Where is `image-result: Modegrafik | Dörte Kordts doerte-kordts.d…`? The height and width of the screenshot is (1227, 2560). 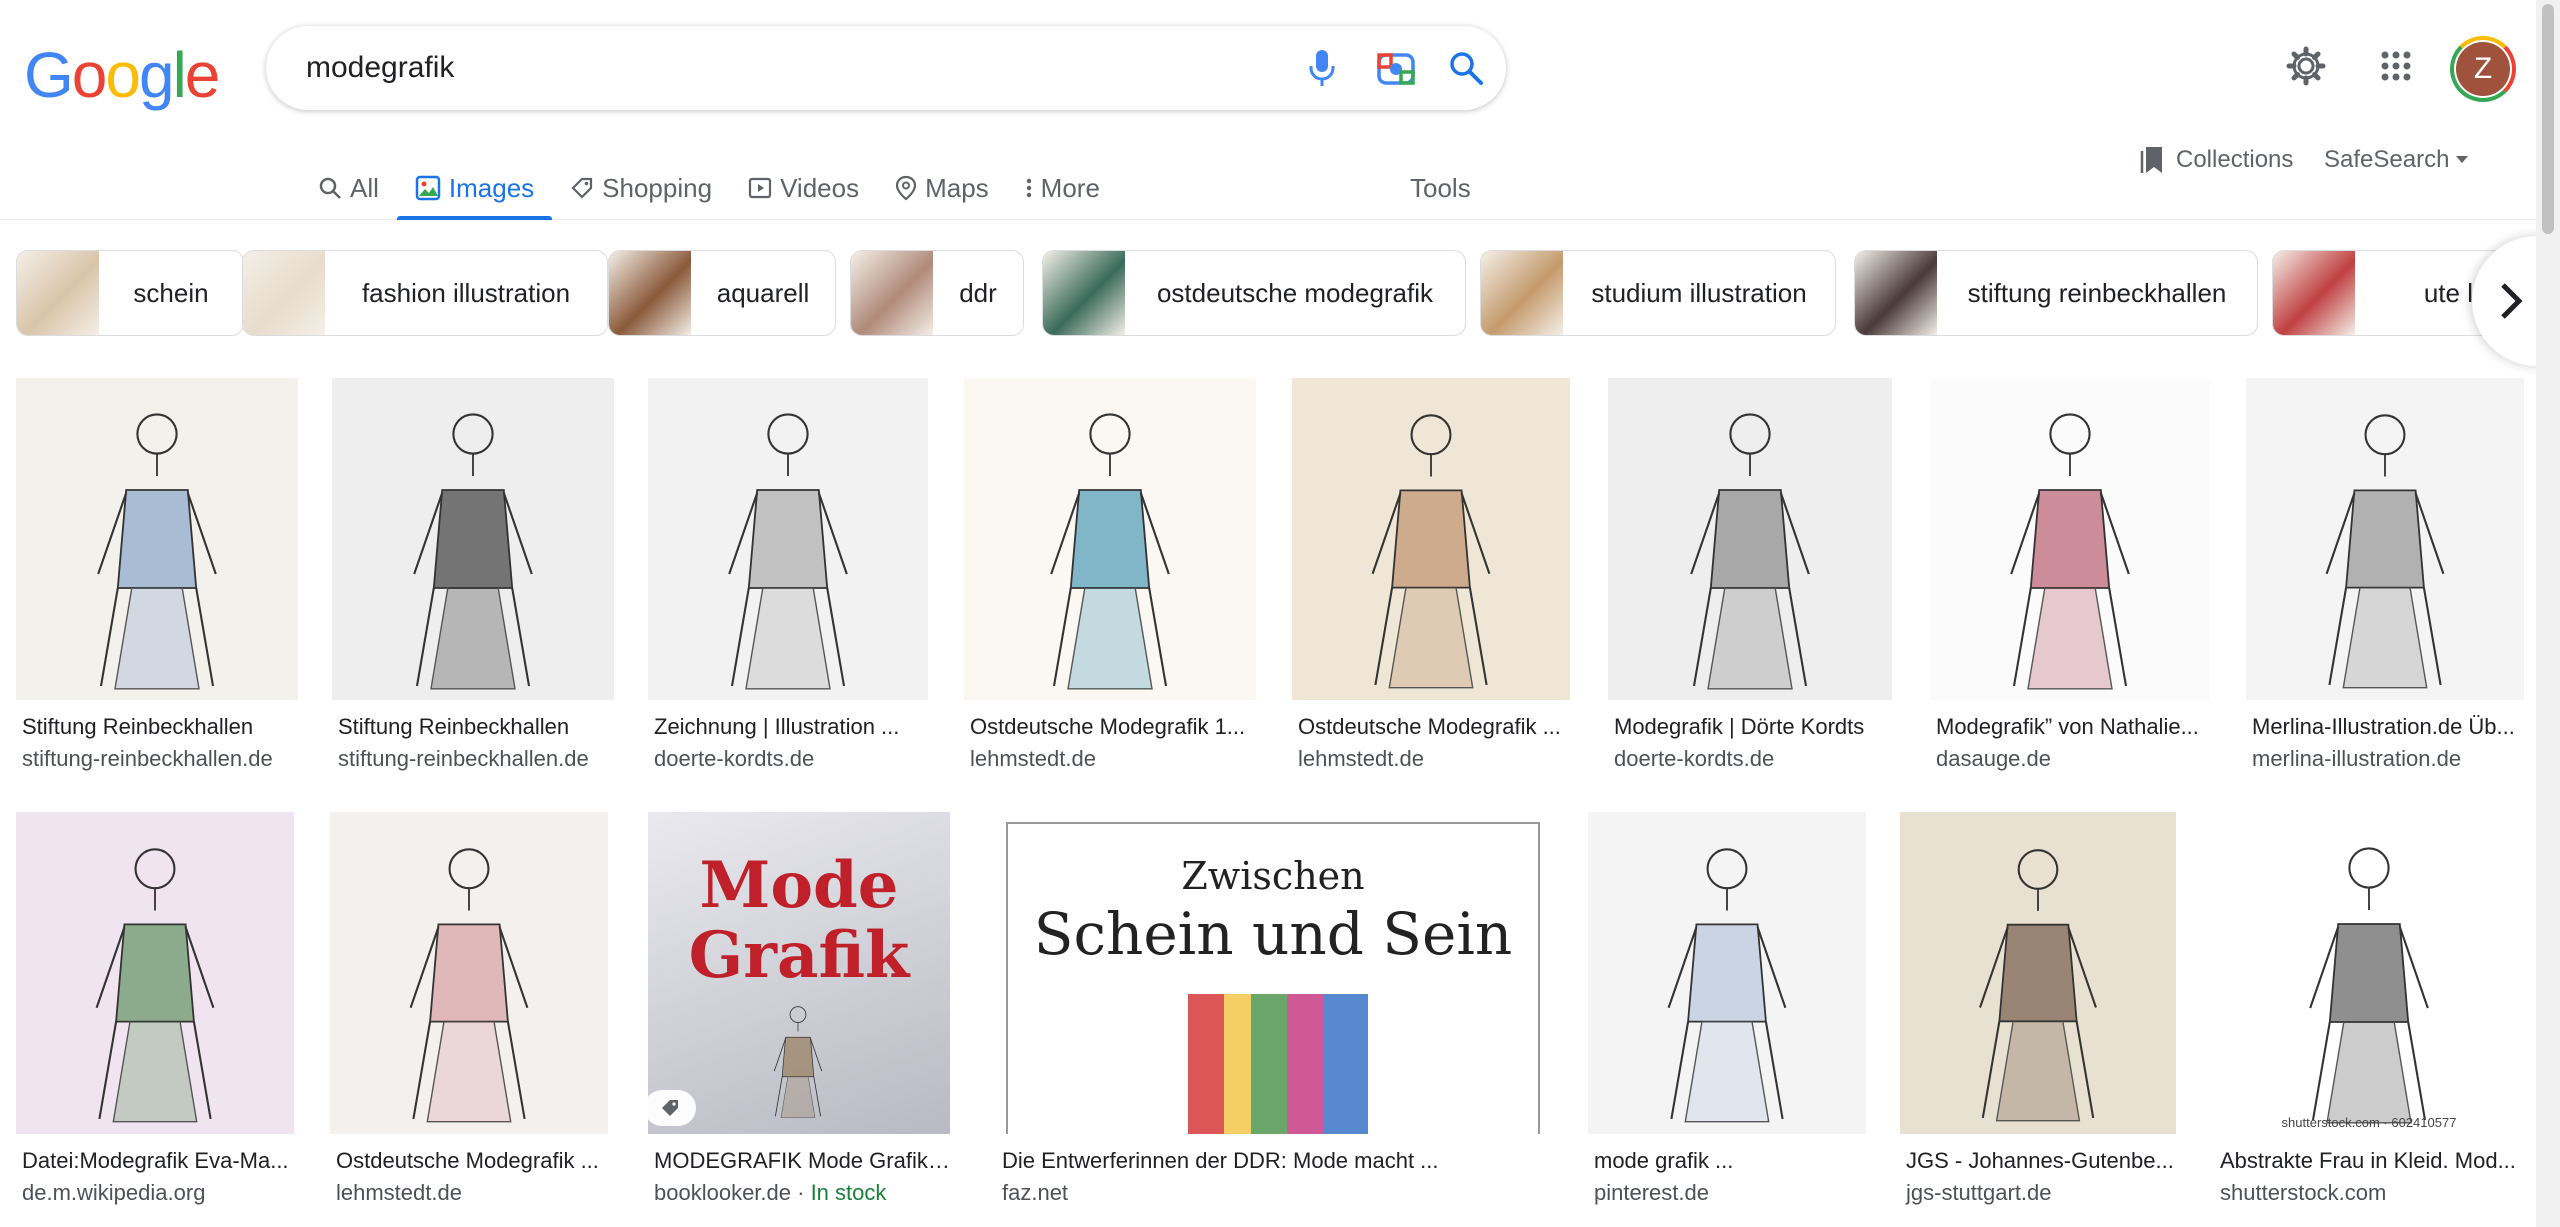 image-result: Modegrafik | Dörte Kordts doerte-kordts.d… is located at coordinates (1750, 575).